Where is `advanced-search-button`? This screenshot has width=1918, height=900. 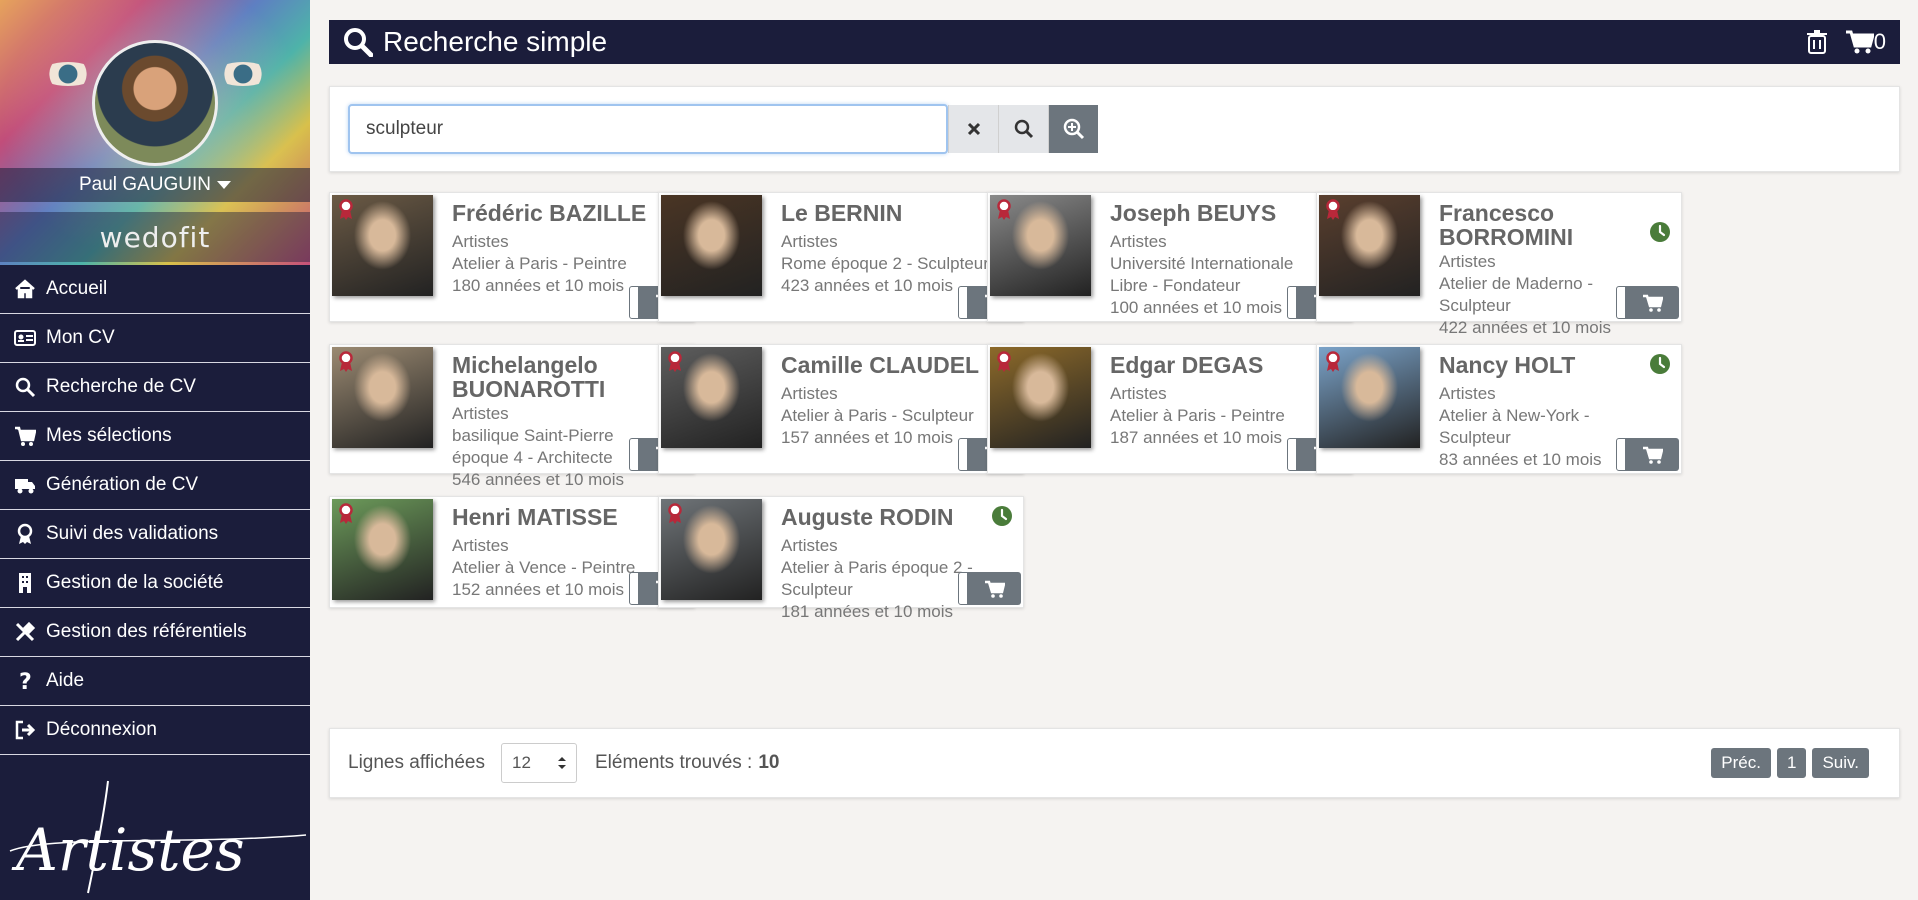
advanced-search-button is located at coordinates (1073, 129).